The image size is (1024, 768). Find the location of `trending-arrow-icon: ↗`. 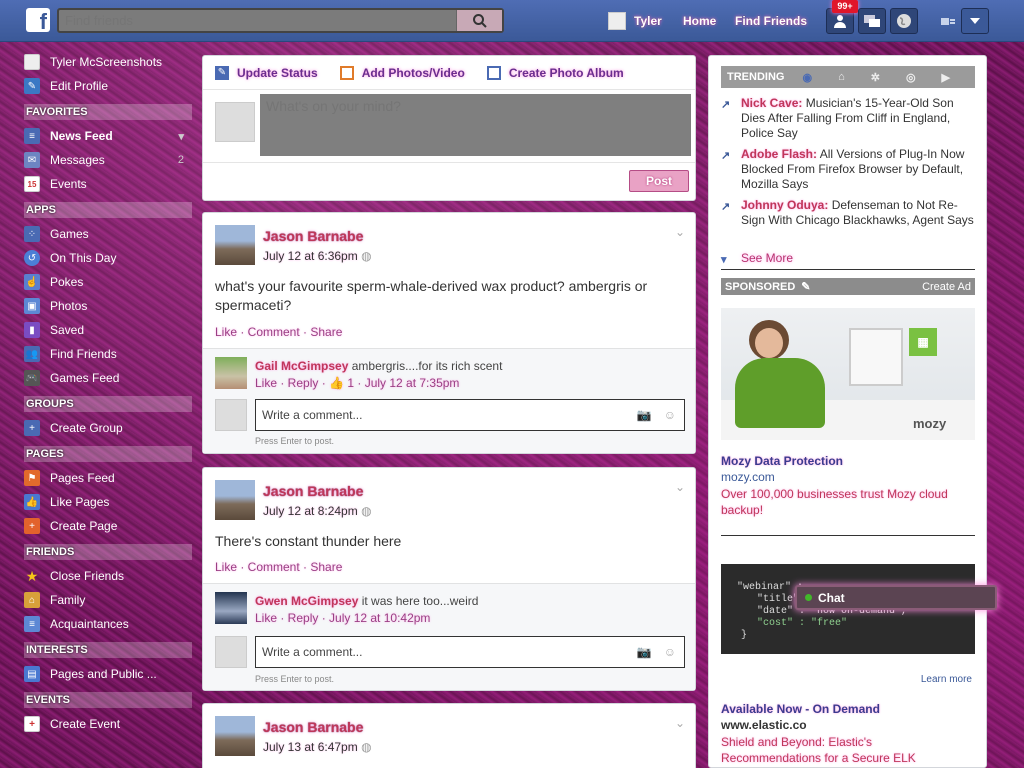

trending-arrow-icon: ↗ is located at coordinates (726, 105).